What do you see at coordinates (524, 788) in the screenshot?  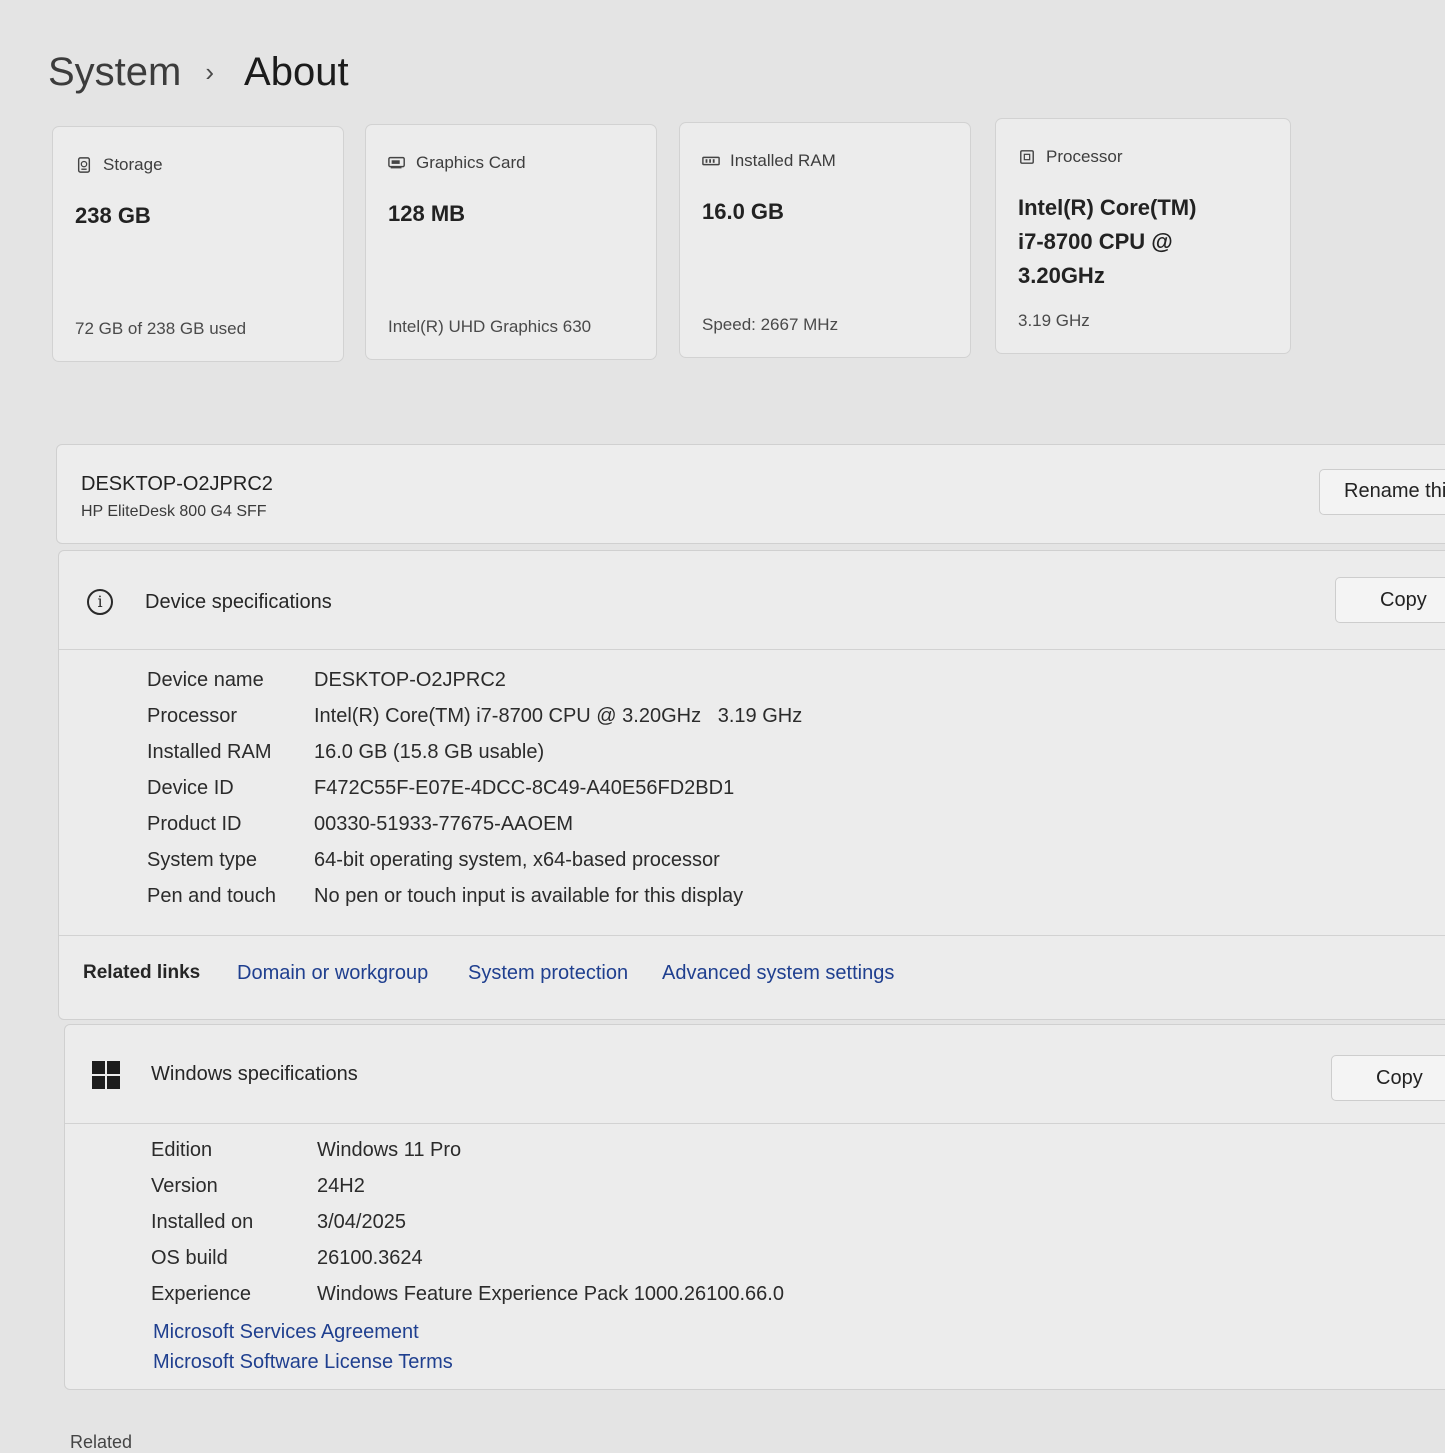 I see `spec-value: F472C55F-E07E-4DCC-8C49-A40E56FD2BD1` at bounding box center [524, 788].